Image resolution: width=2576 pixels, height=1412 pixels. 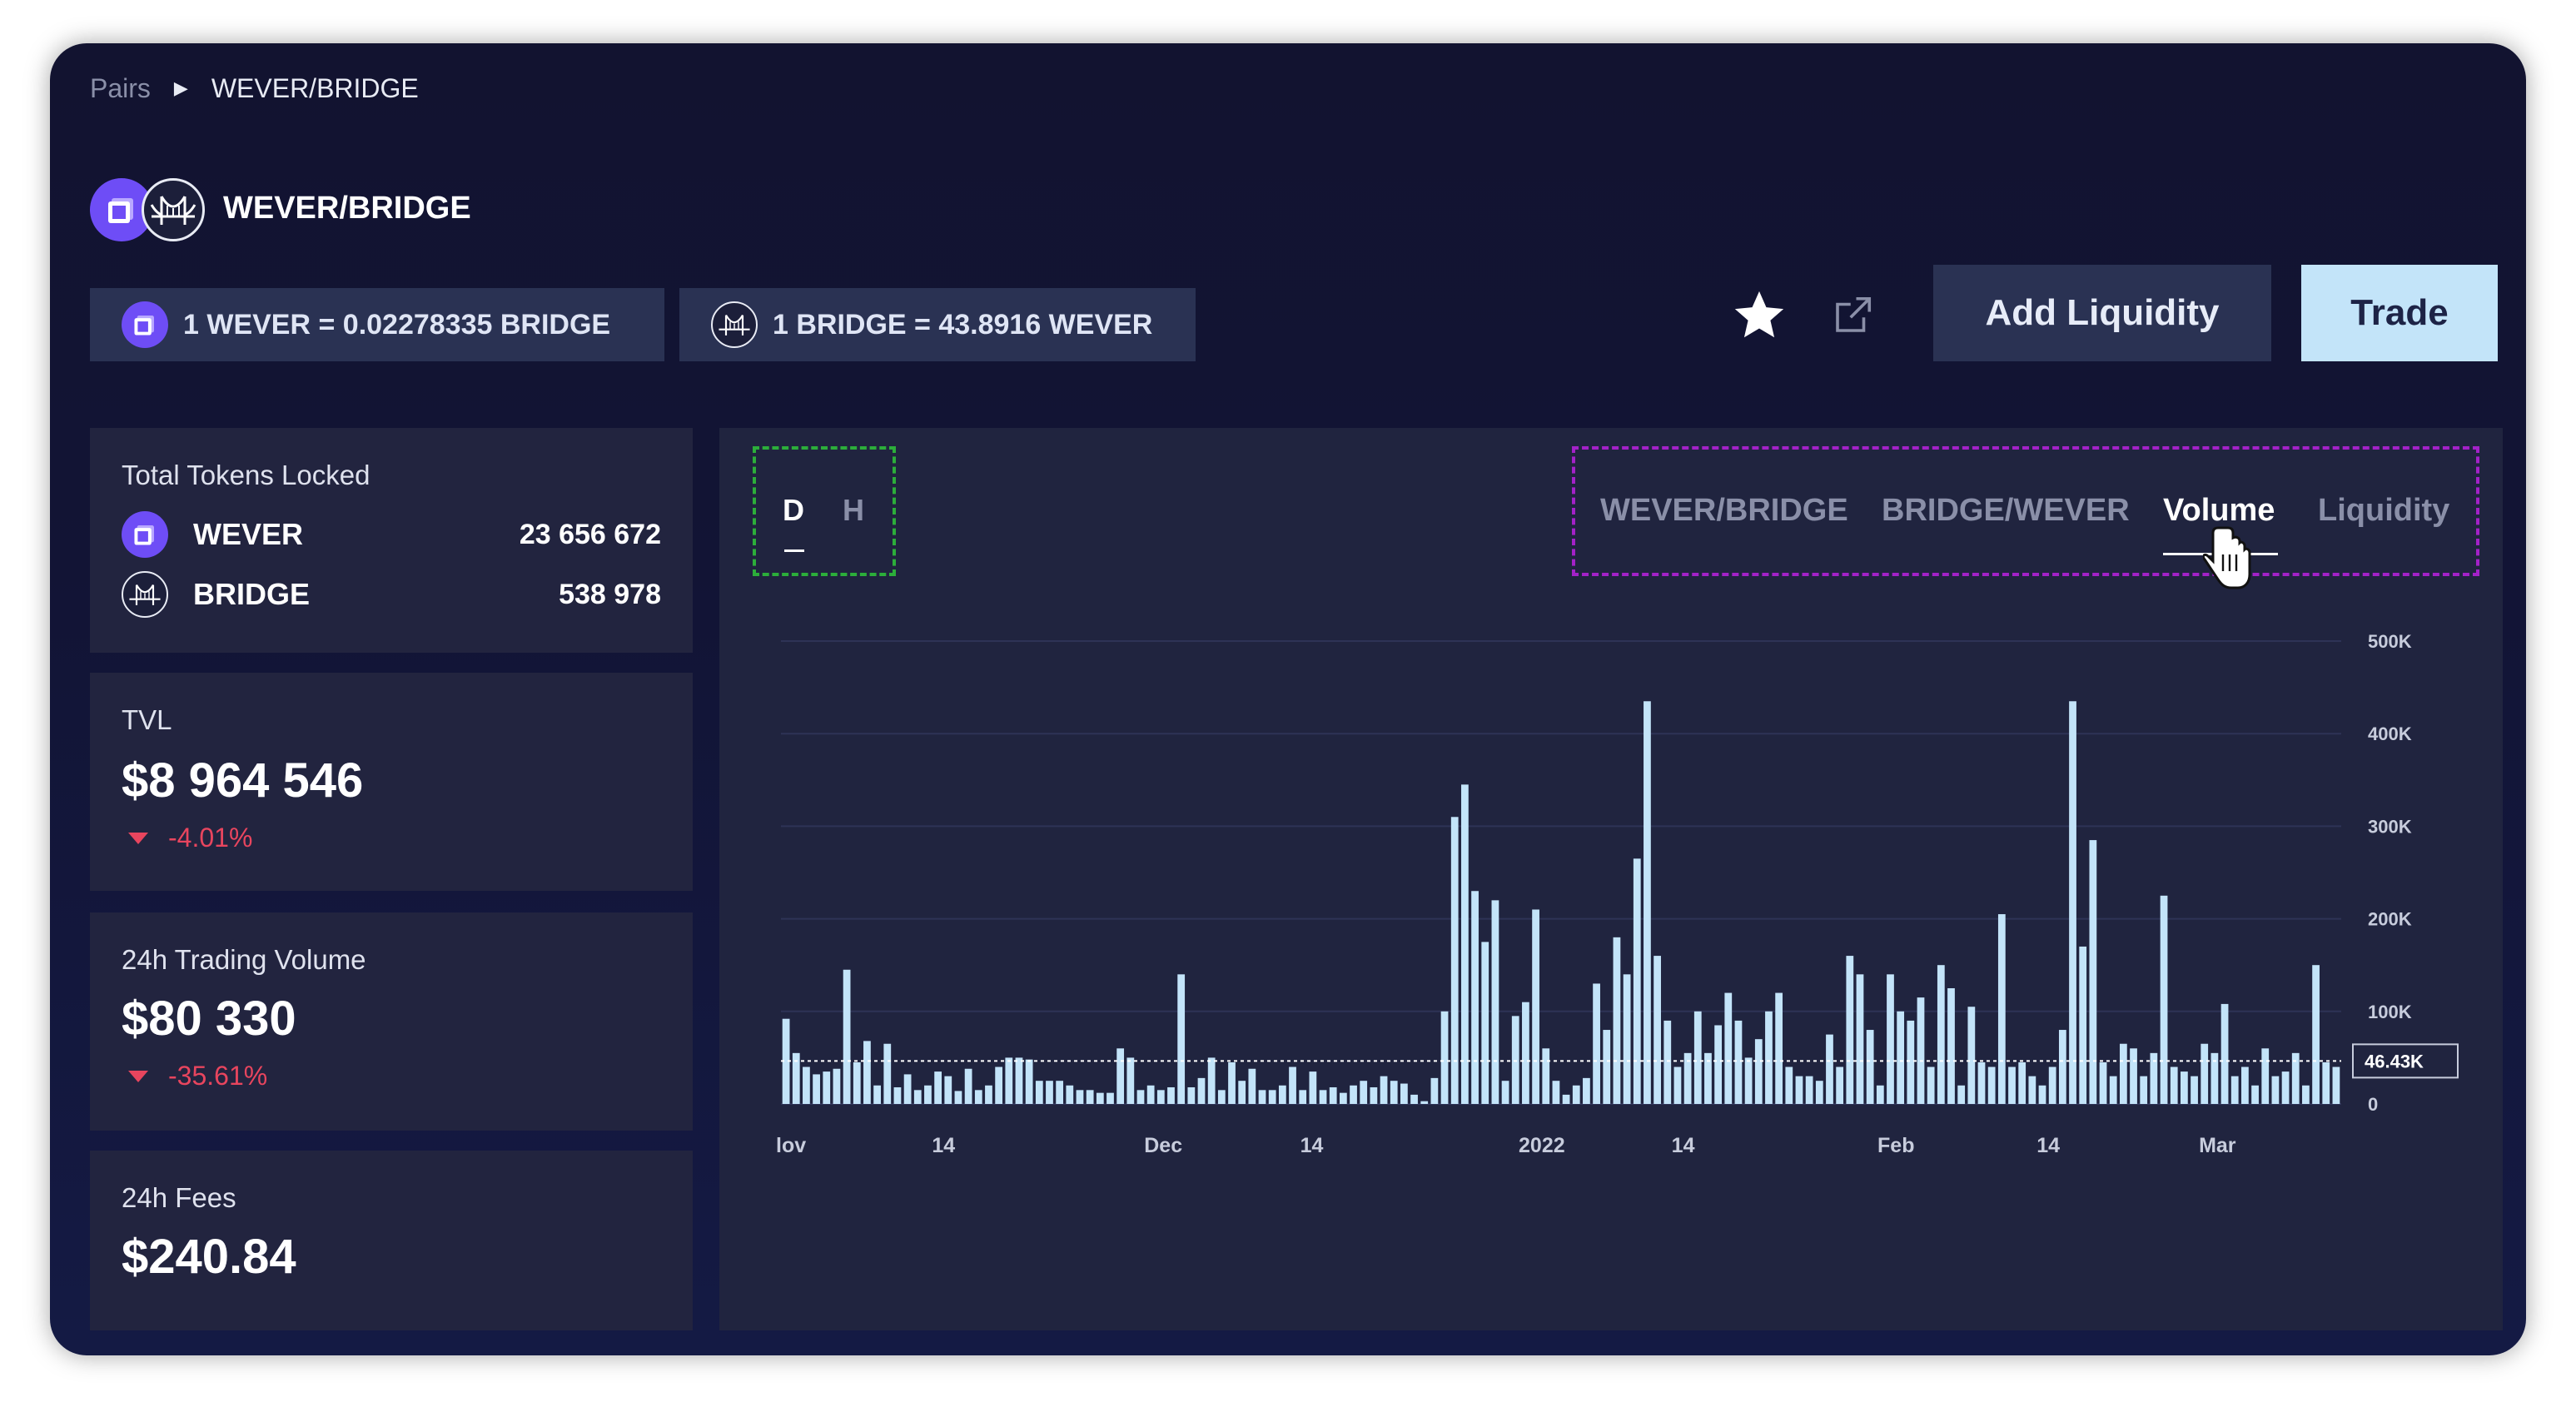 What do you see at coordinates (1852, 315) in the screenshot?
I see `external-link-icon` at bounding box center [1852, 315].